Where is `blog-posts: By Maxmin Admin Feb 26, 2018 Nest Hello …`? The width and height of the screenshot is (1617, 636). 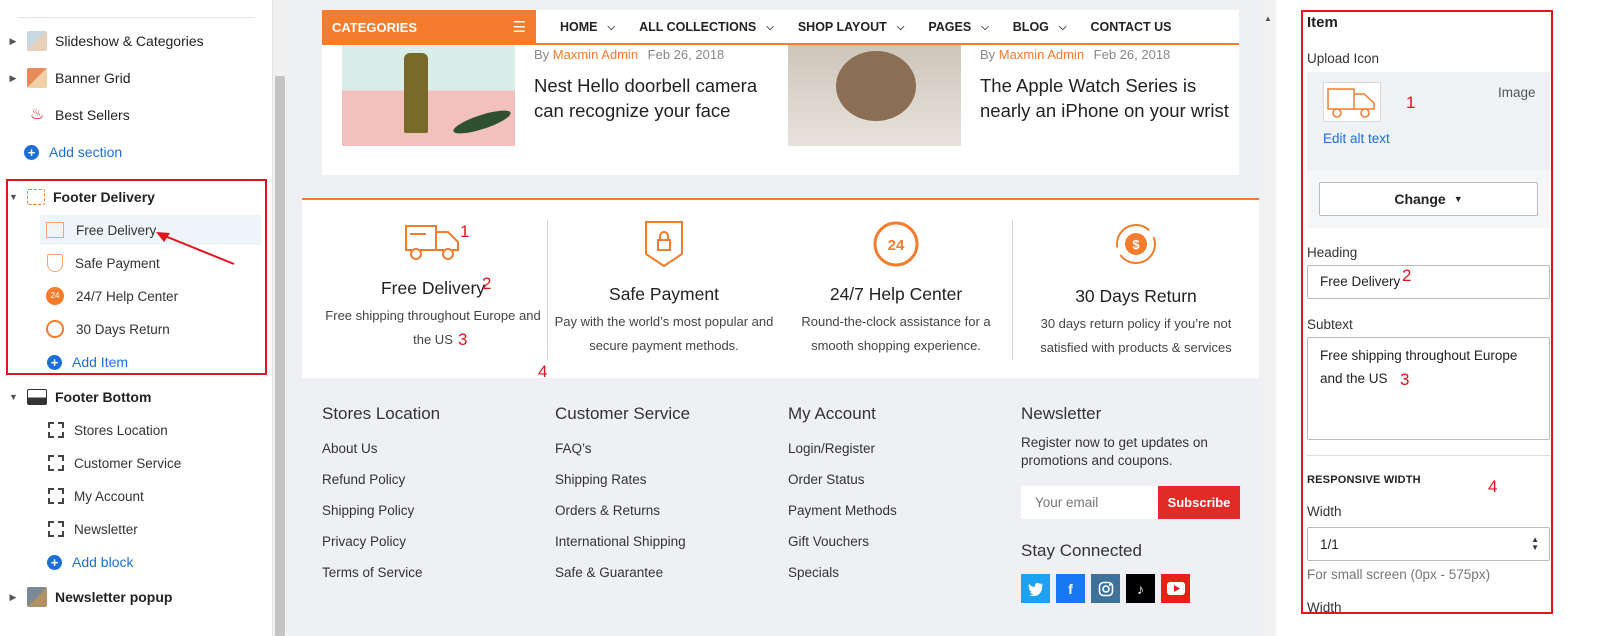 blog-posts: By Maxmin Admin Feb 26, 2018 Nest Hello … is located at coordinates (780, 110).